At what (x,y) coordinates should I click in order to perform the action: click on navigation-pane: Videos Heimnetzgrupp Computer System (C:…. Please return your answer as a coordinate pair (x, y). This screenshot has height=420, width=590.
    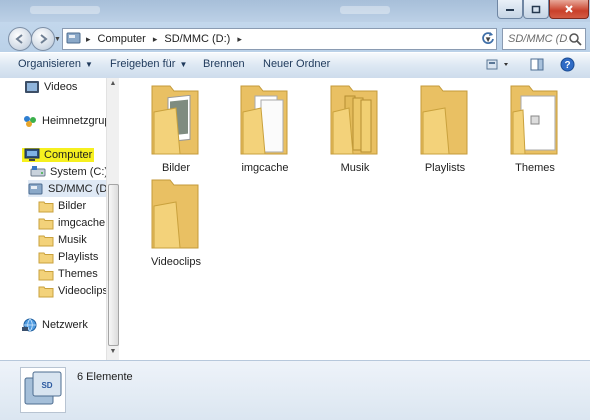
    Looking at the image, I should click on (53, 219).